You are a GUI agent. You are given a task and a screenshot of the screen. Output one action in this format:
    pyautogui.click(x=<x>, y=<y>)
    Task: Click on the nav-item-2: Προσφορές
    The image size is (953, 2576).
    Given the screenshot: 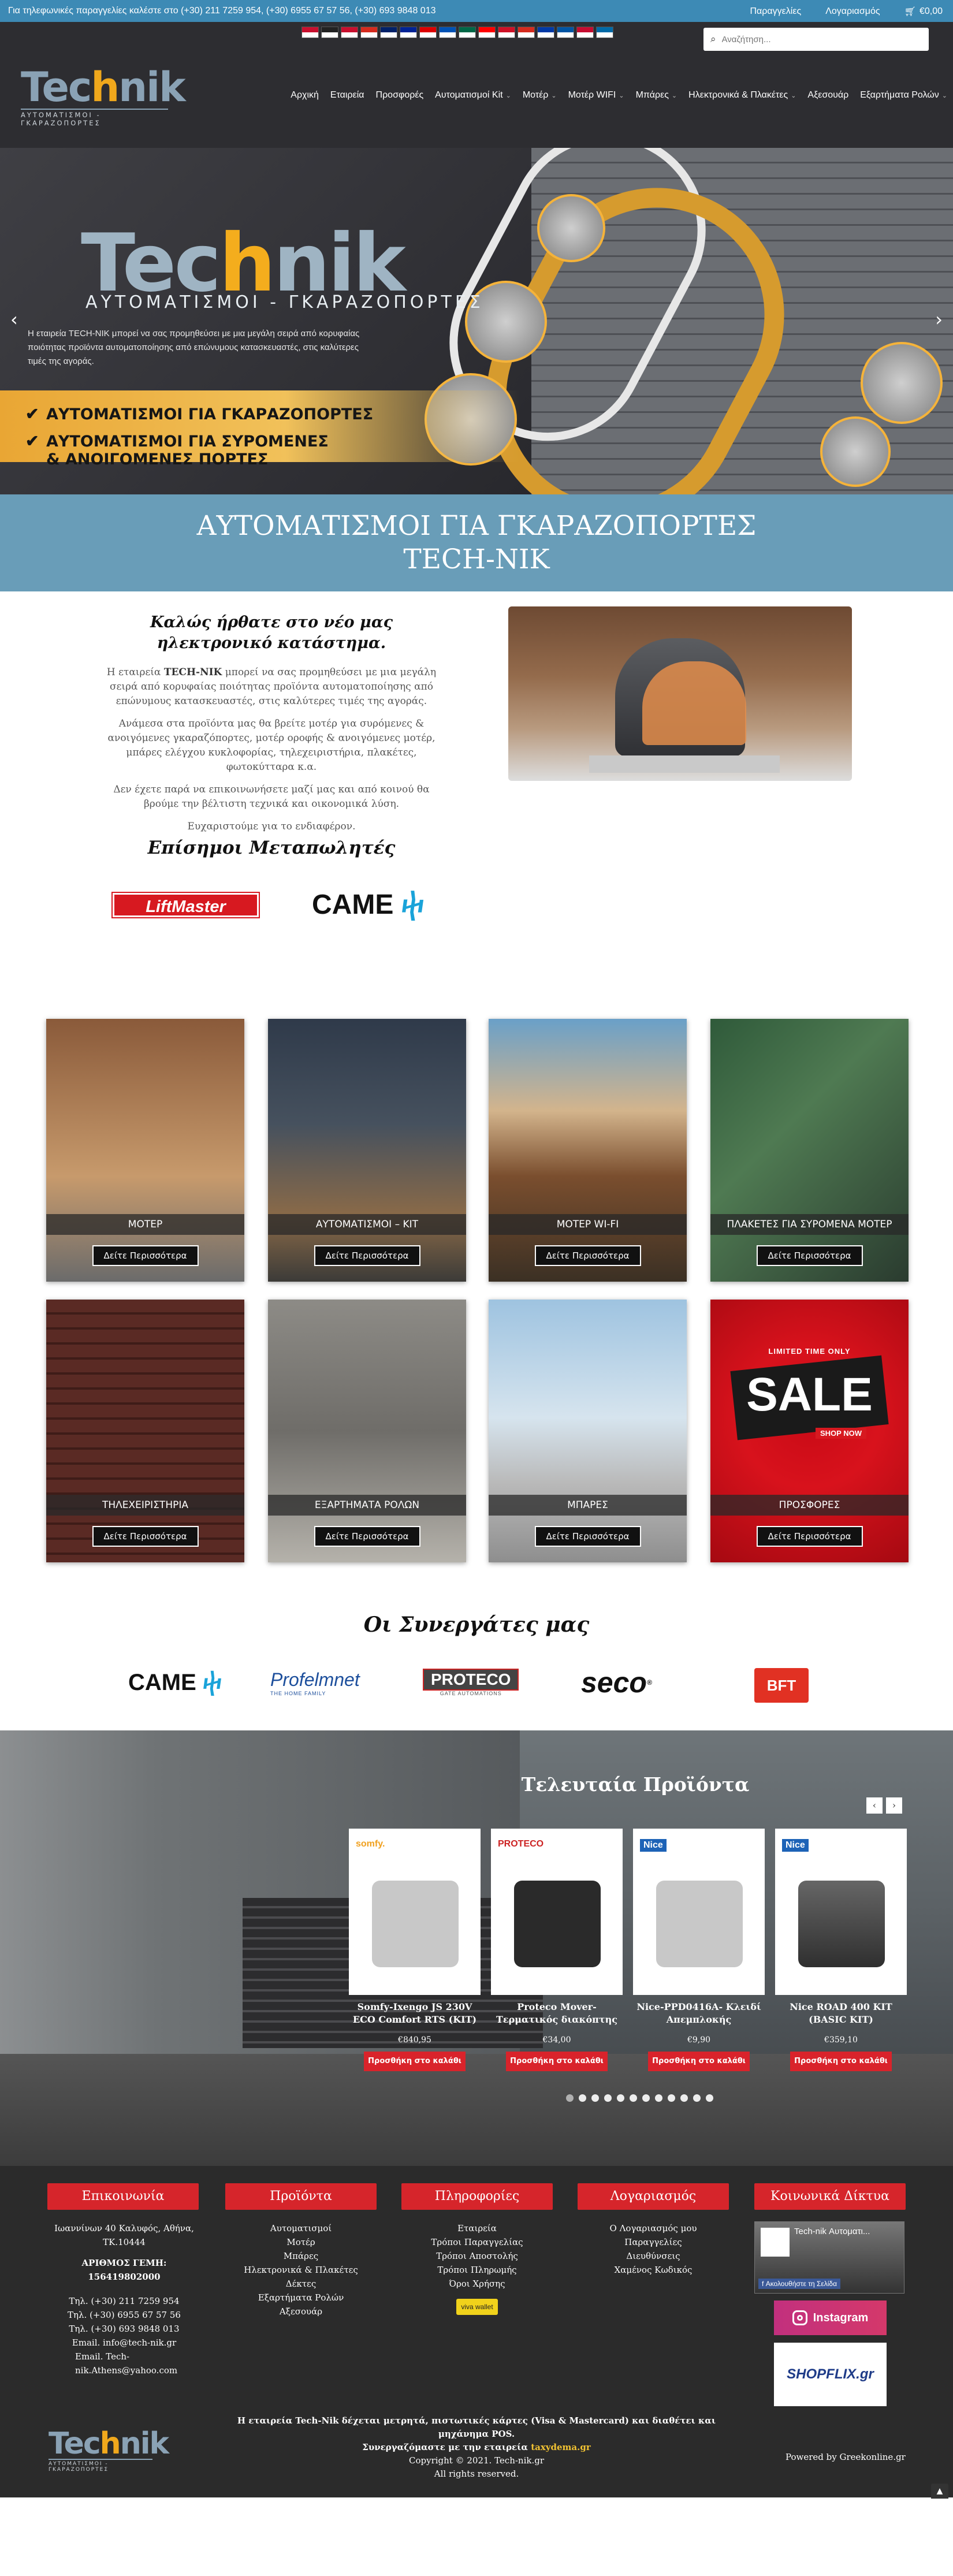 What is the action you would take?
    pyautogui.click(x=400, y=95)
    